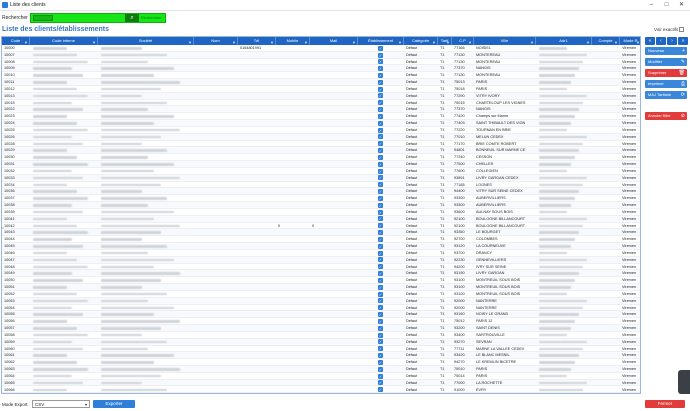 This screenshot has width=690, height=411. Describe the element at coordinates (666, 62) in the screenshot. I see `edit-button: Modifier ✎` at that location.